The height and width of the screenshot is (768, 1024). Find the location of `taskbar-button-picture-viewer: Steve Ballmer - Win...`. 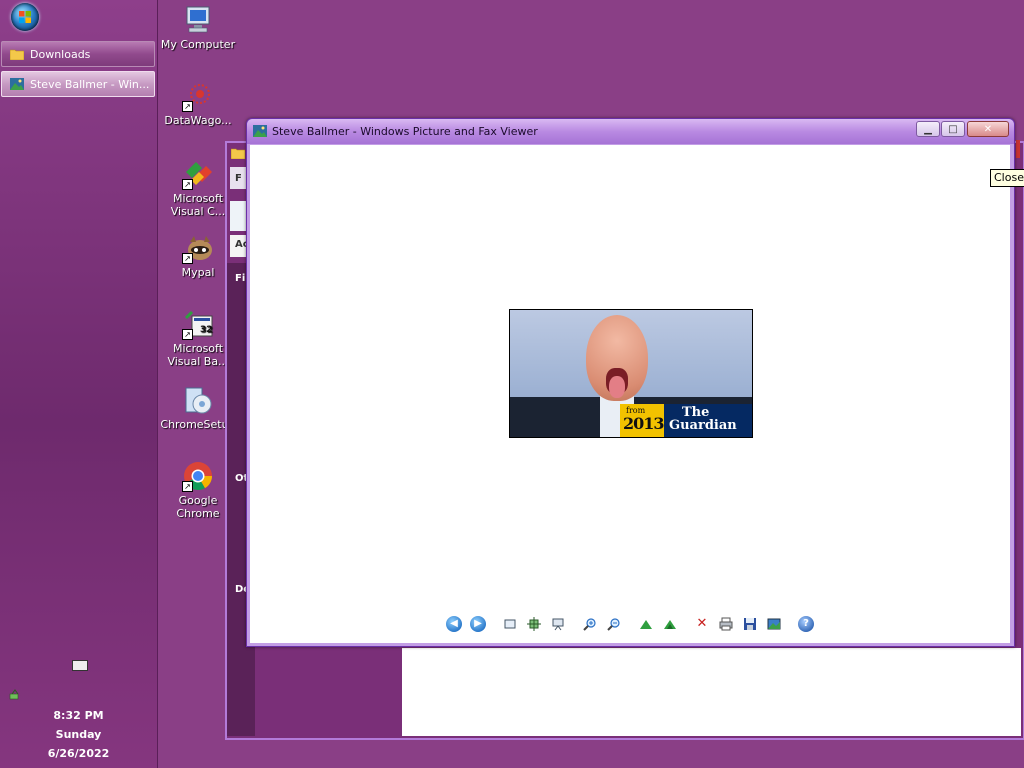

taskbar-button-picture-viewer: Steve Ballmer - Win... is located at coordinates (78, 84).